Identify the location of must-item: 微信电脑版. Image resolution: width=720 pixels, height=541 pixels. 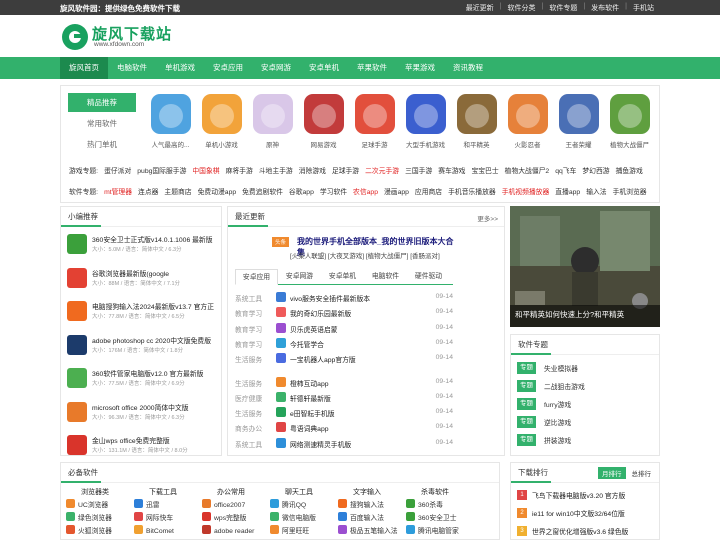
(299, 518).